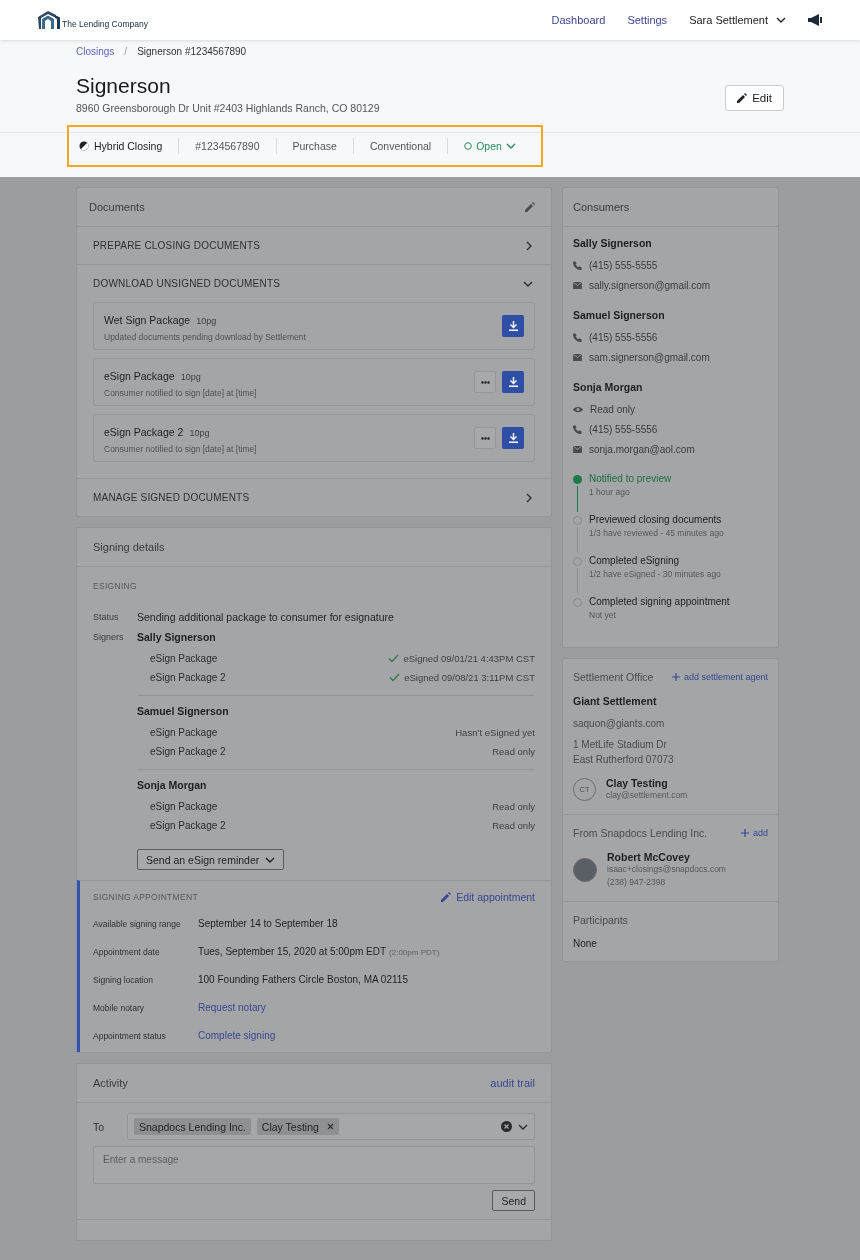 The image size is (860, 1260). Describe the element at coordinates (578, 20) in the screenshot. I see `nav-link: Dashboard` at that location.